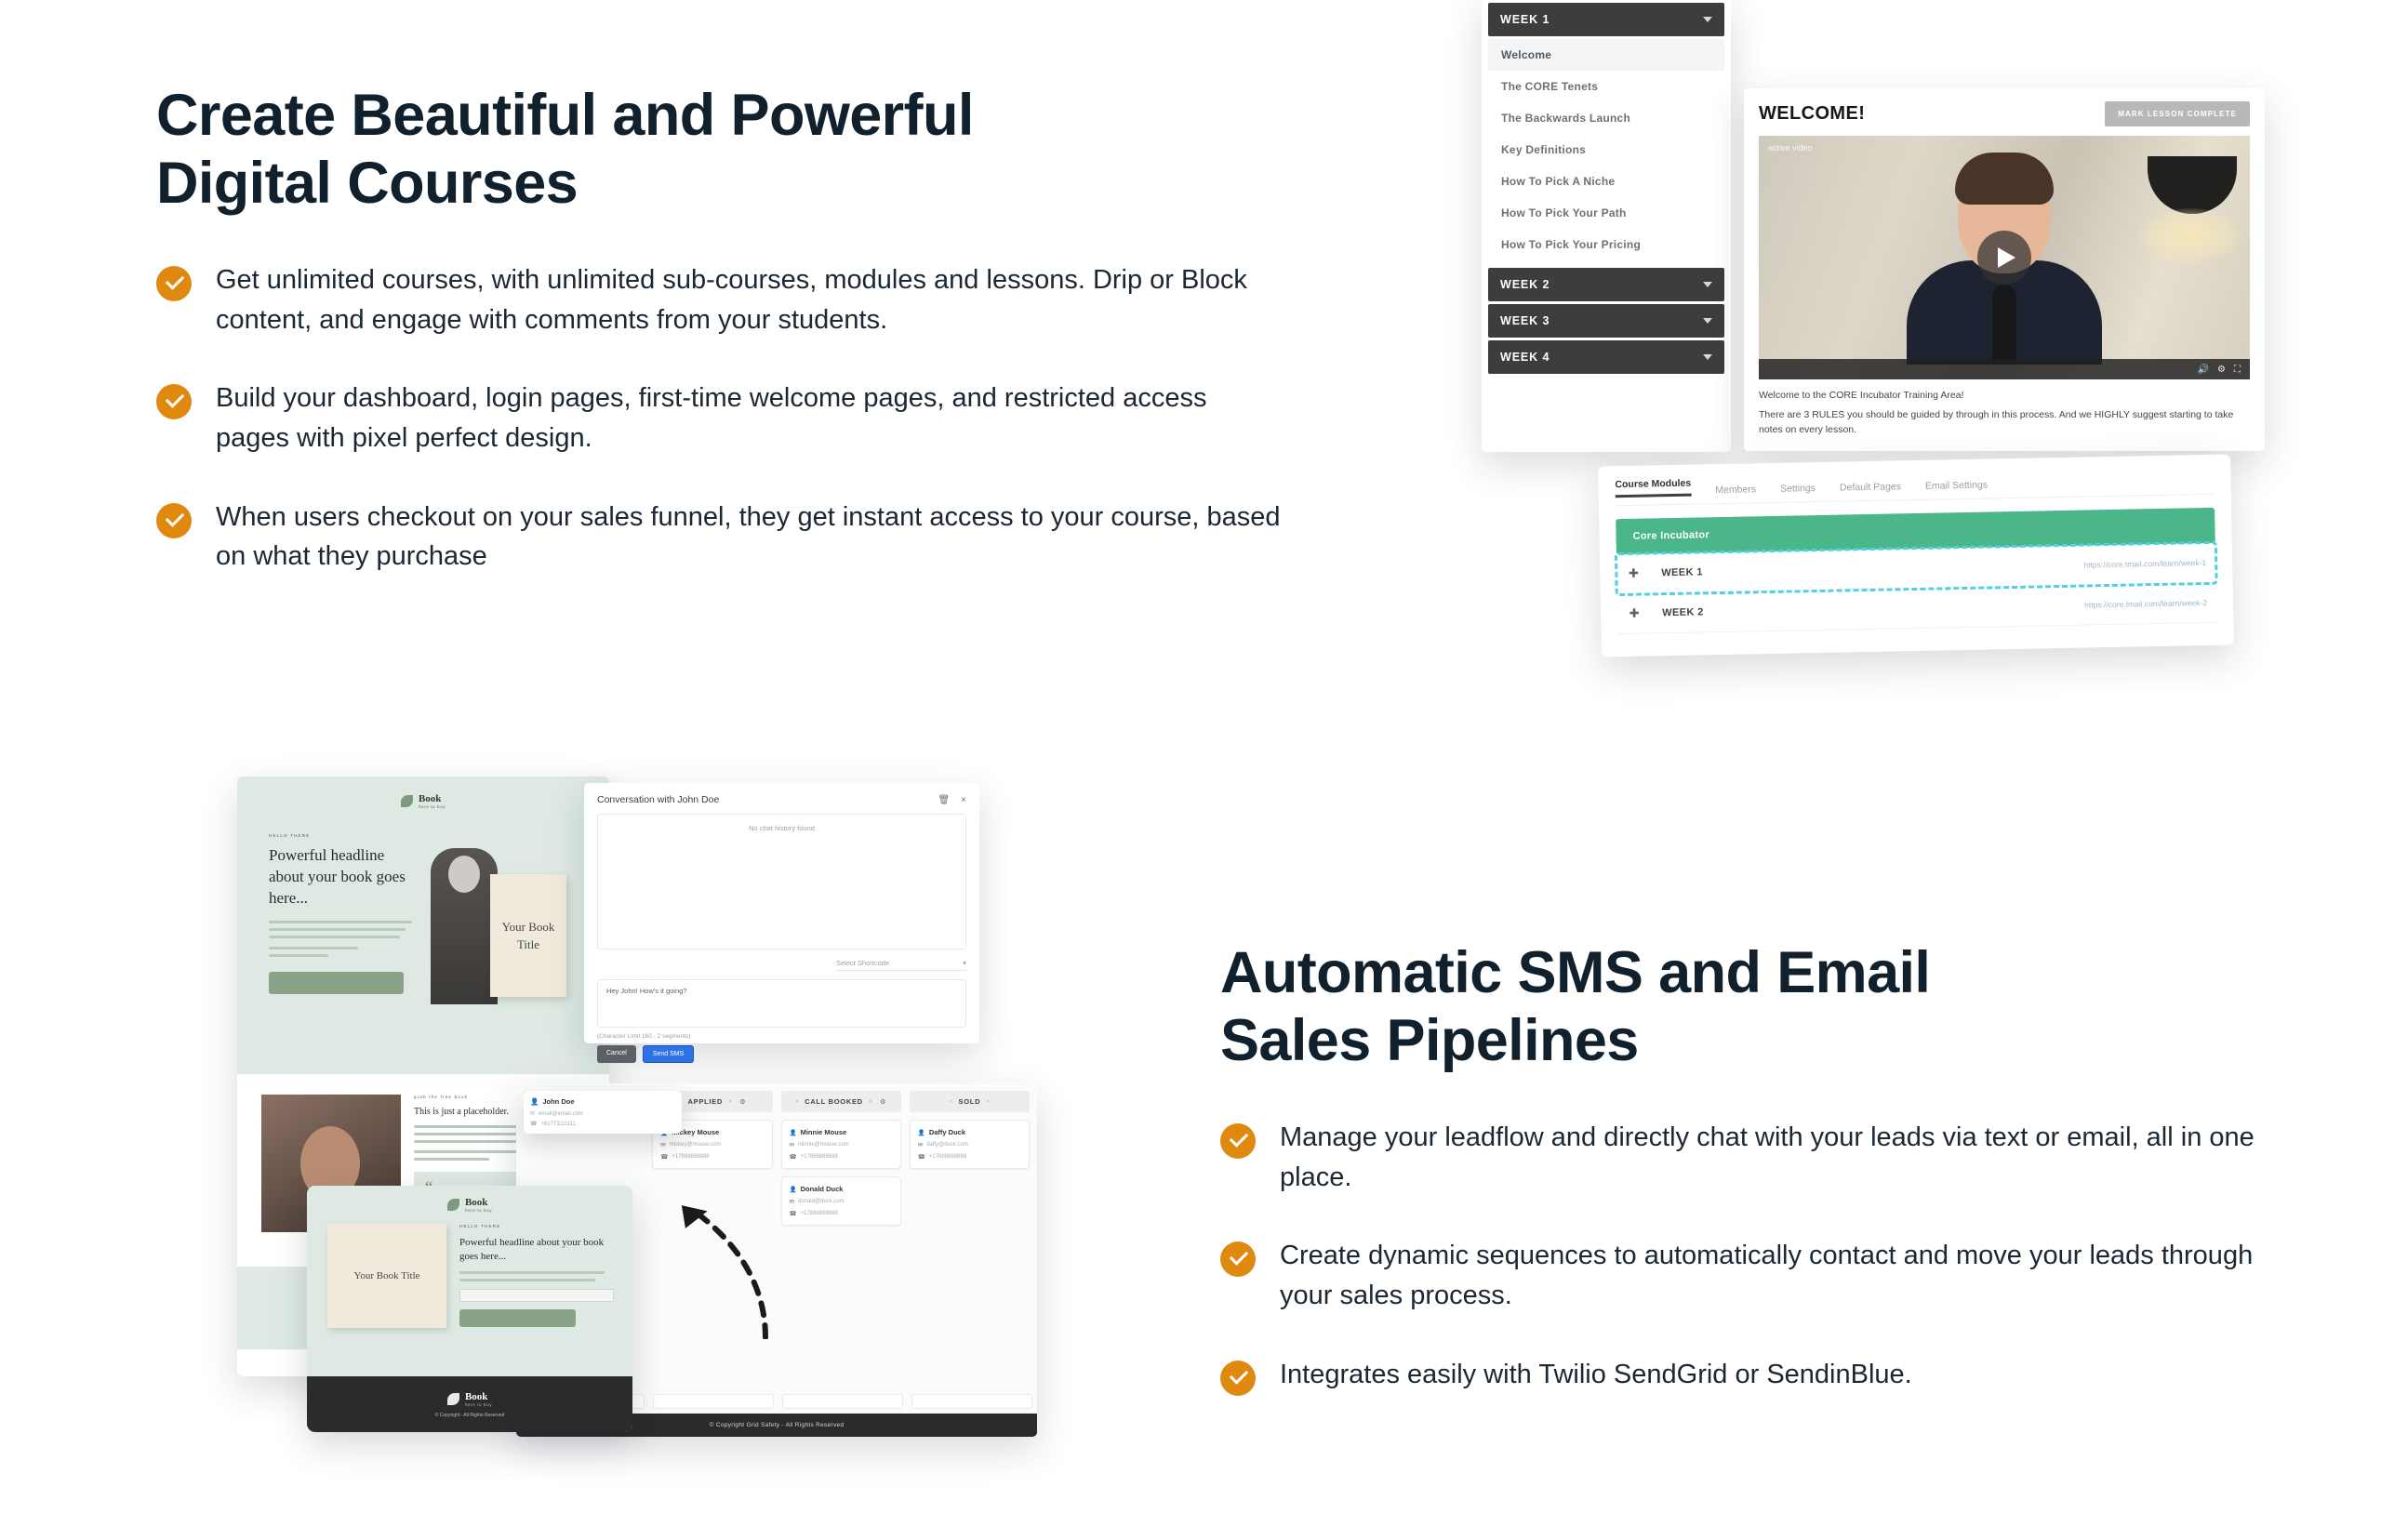 Image resolution: width=2381 pixels, height=1540 pixels. I want to click on chat-modal-header: Conversation with John Doe 🗑 ×, so click(782, 799).